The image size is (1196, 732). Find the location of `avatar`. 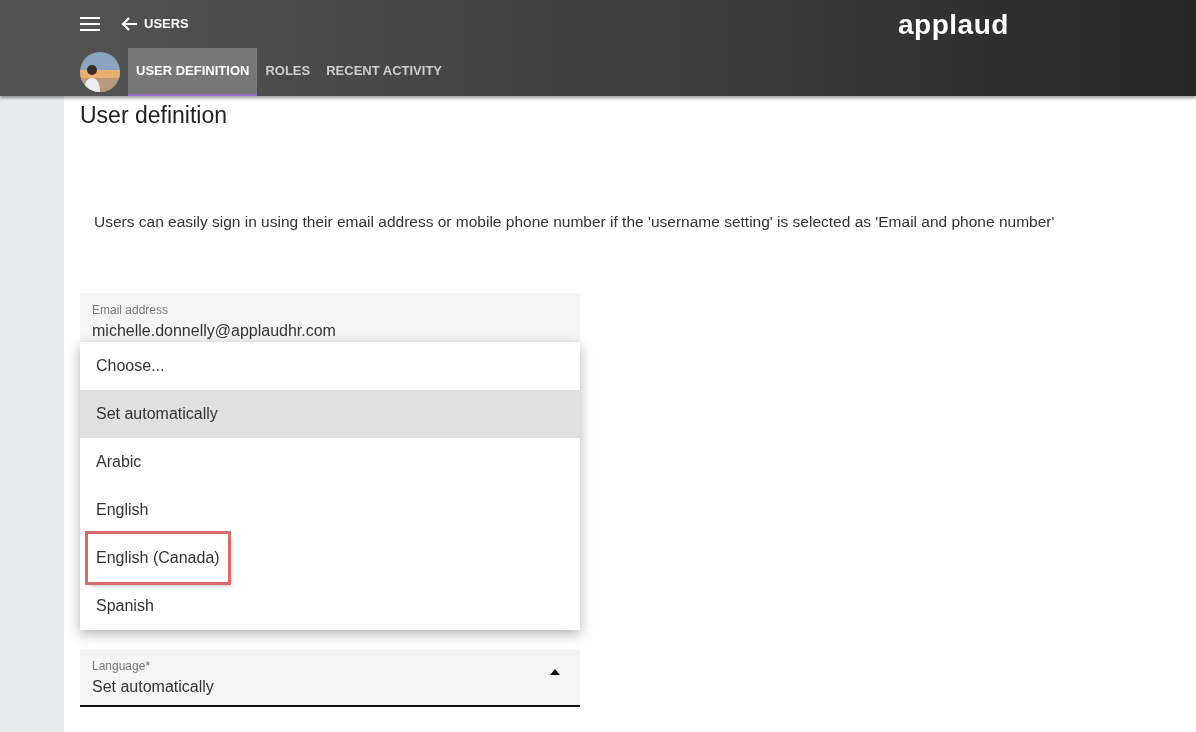

avatar is located at coordinates (100, 72).